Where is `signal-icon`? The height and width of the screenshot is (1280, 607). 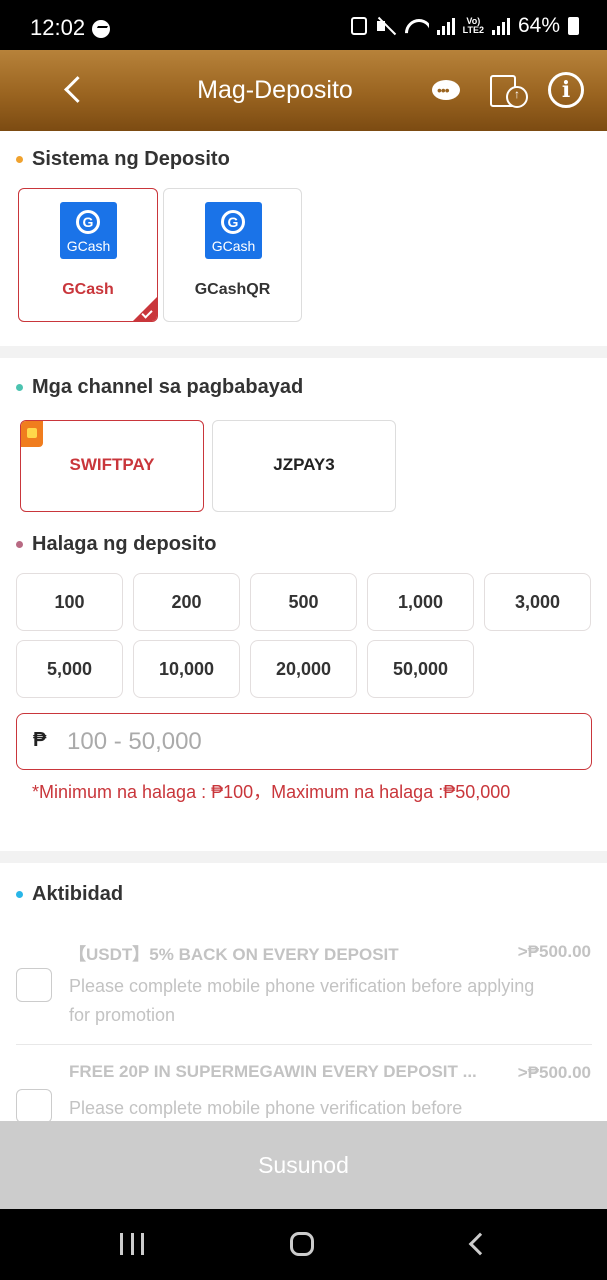
signal-icon is located at coordinates (445, 26).